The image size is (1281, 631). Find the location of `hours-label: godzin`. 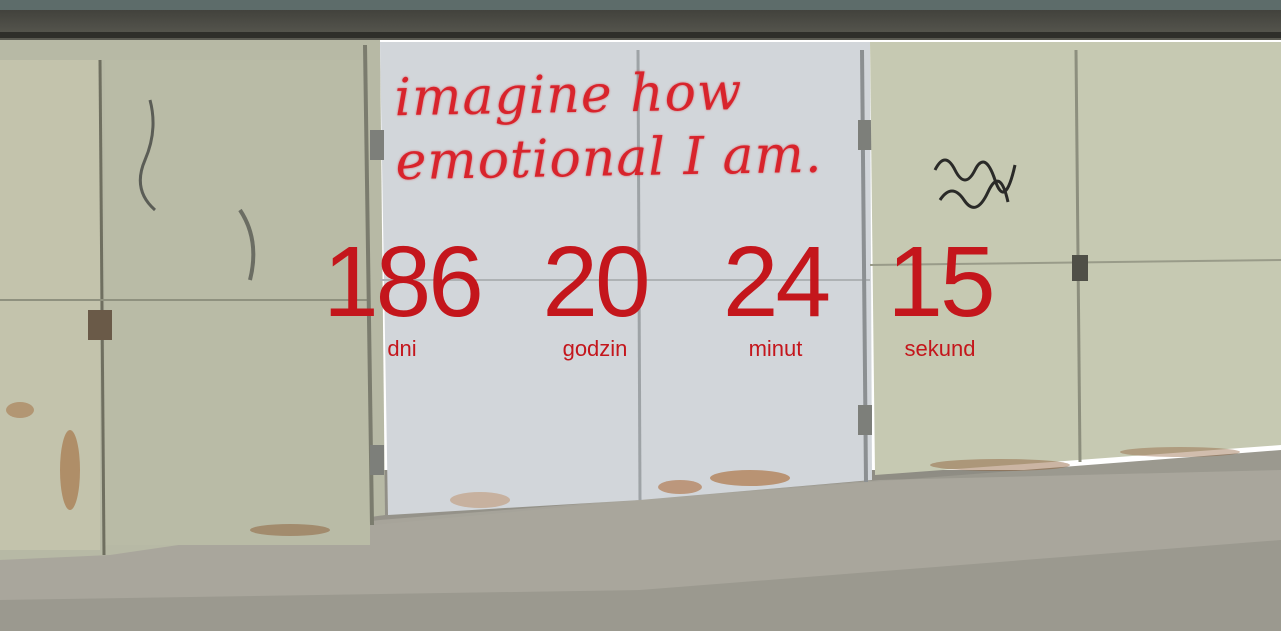

hours-label: godzin is located at coordinates (595, 348).